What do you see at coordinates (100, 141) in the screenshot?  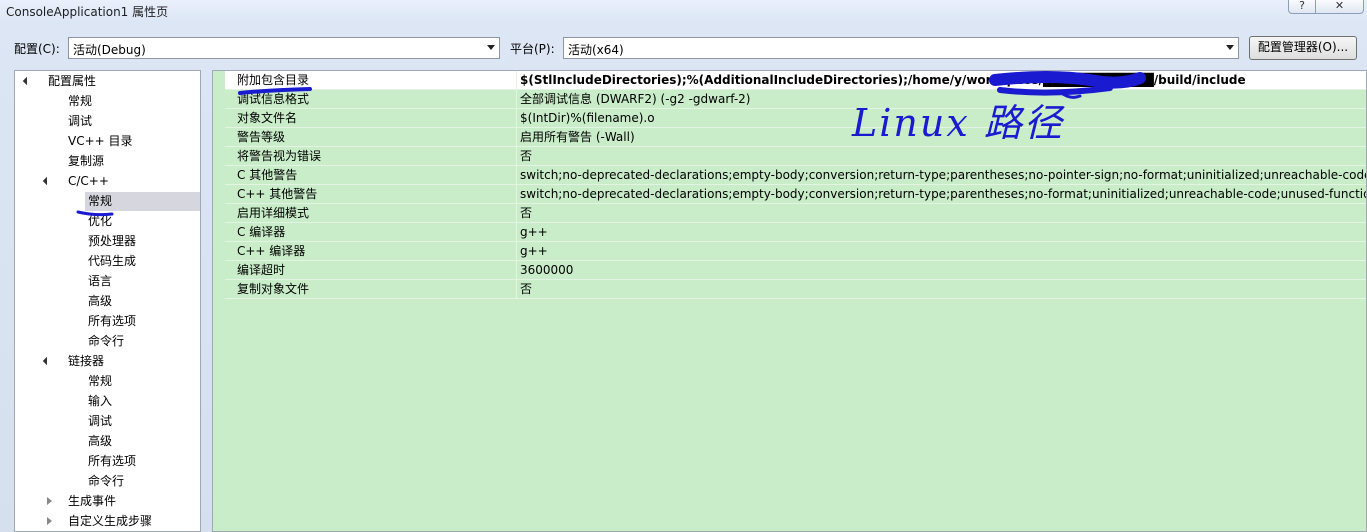 I see `tree-item-label: VC++ 目录` at bounding box center [100, 141].